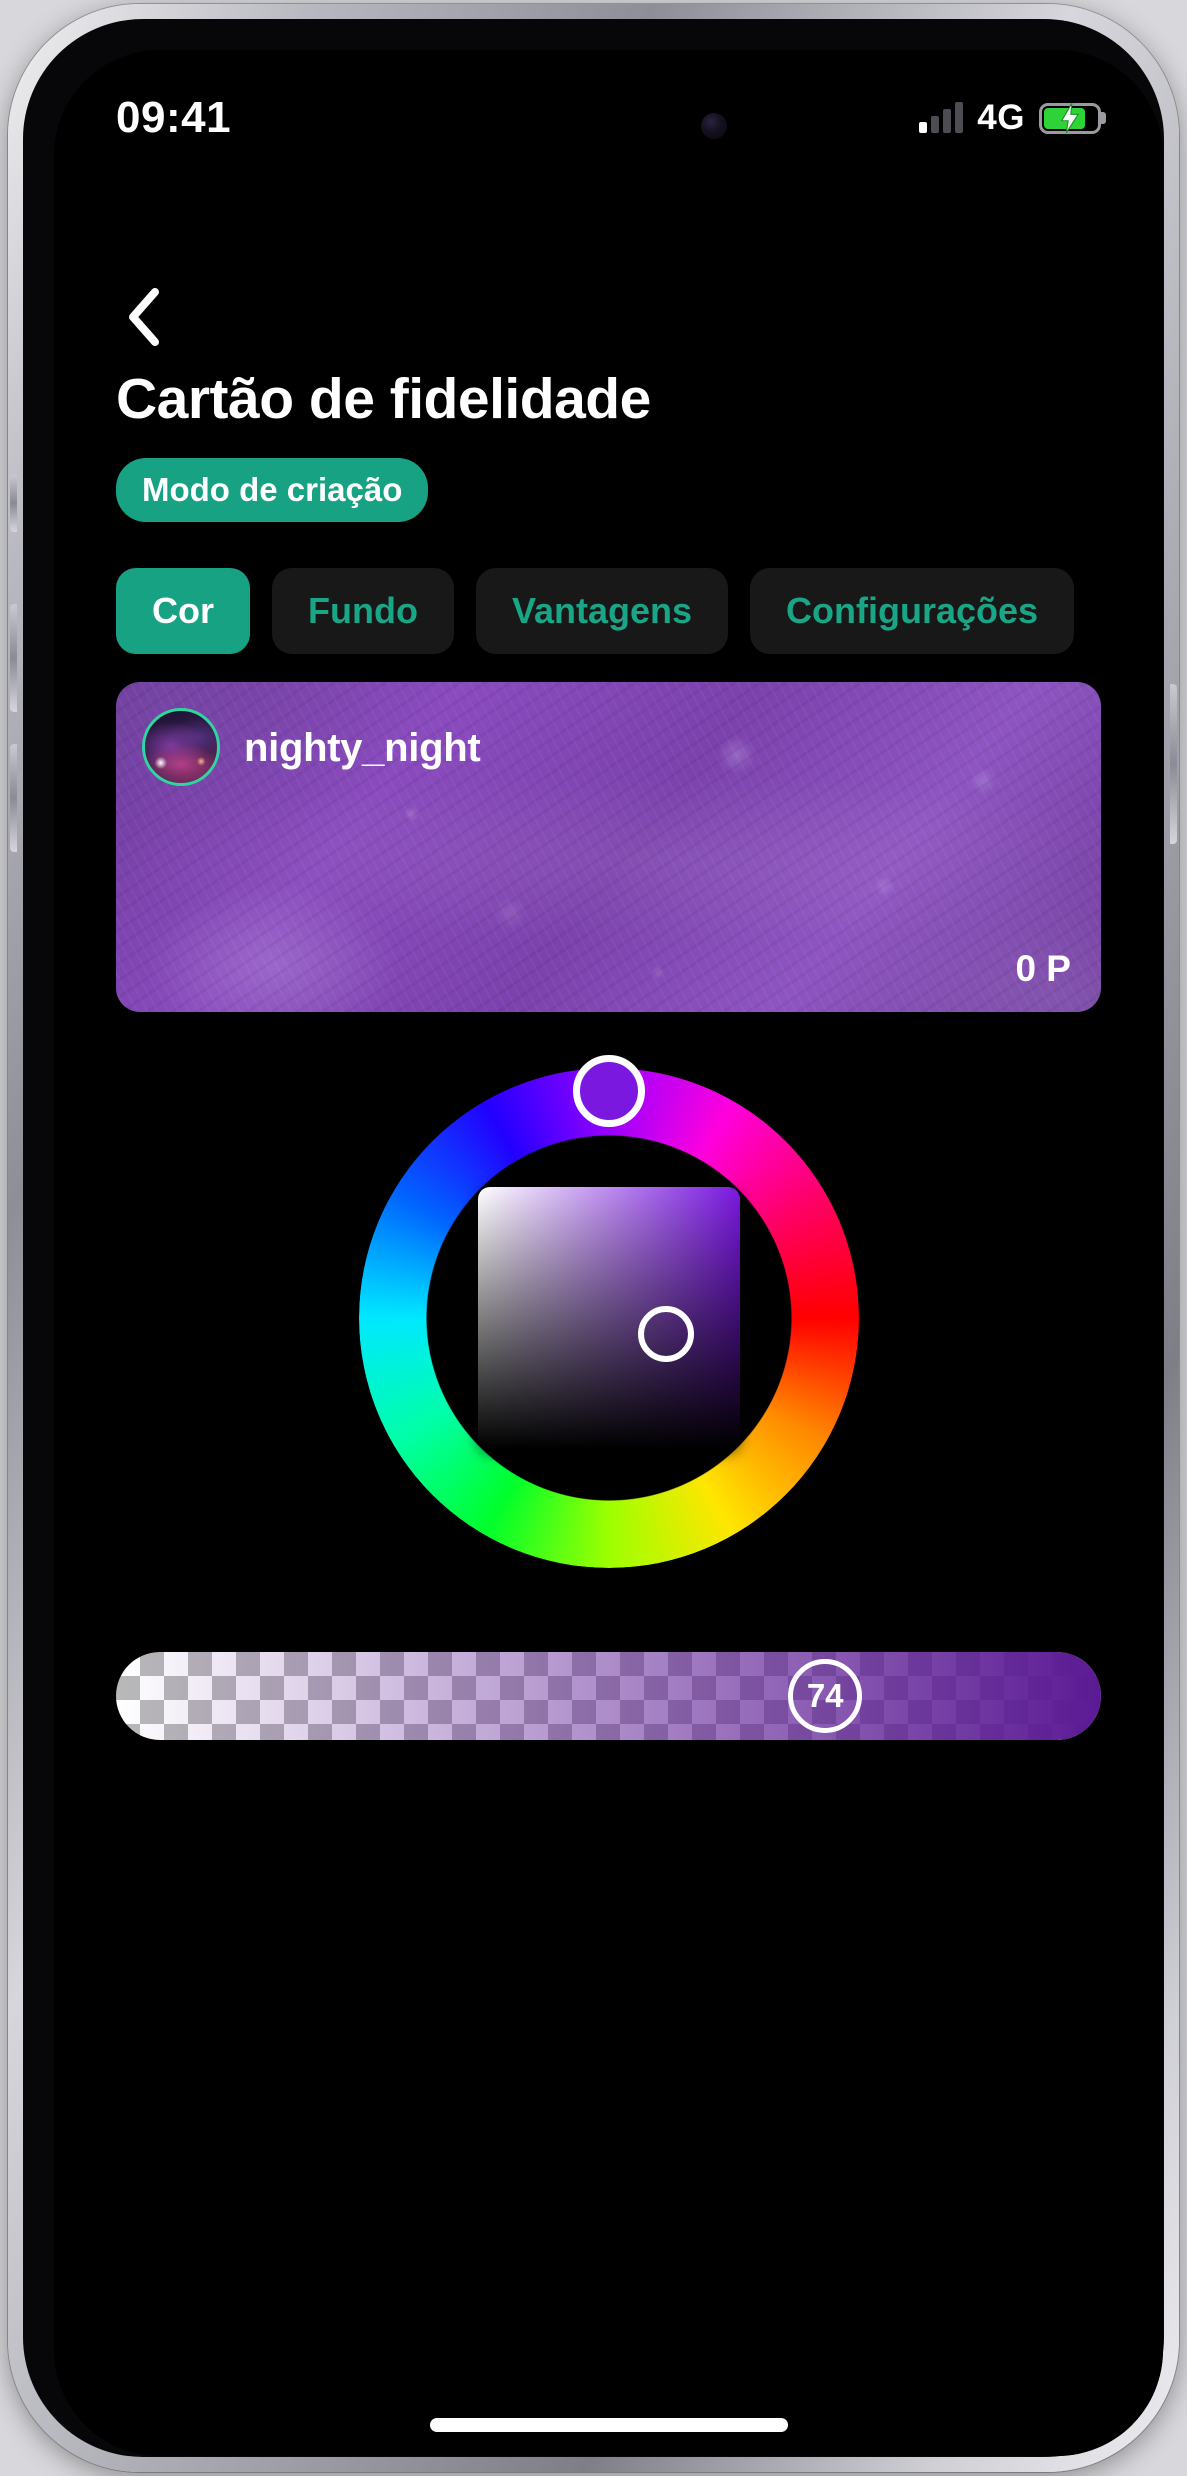 The width and height of the screenshot is (1187, 2476). What do you see at coordinates (363, 611) in the screenshot?
I see `tab-fundo: Fundo` at bounding box center [363, 611].